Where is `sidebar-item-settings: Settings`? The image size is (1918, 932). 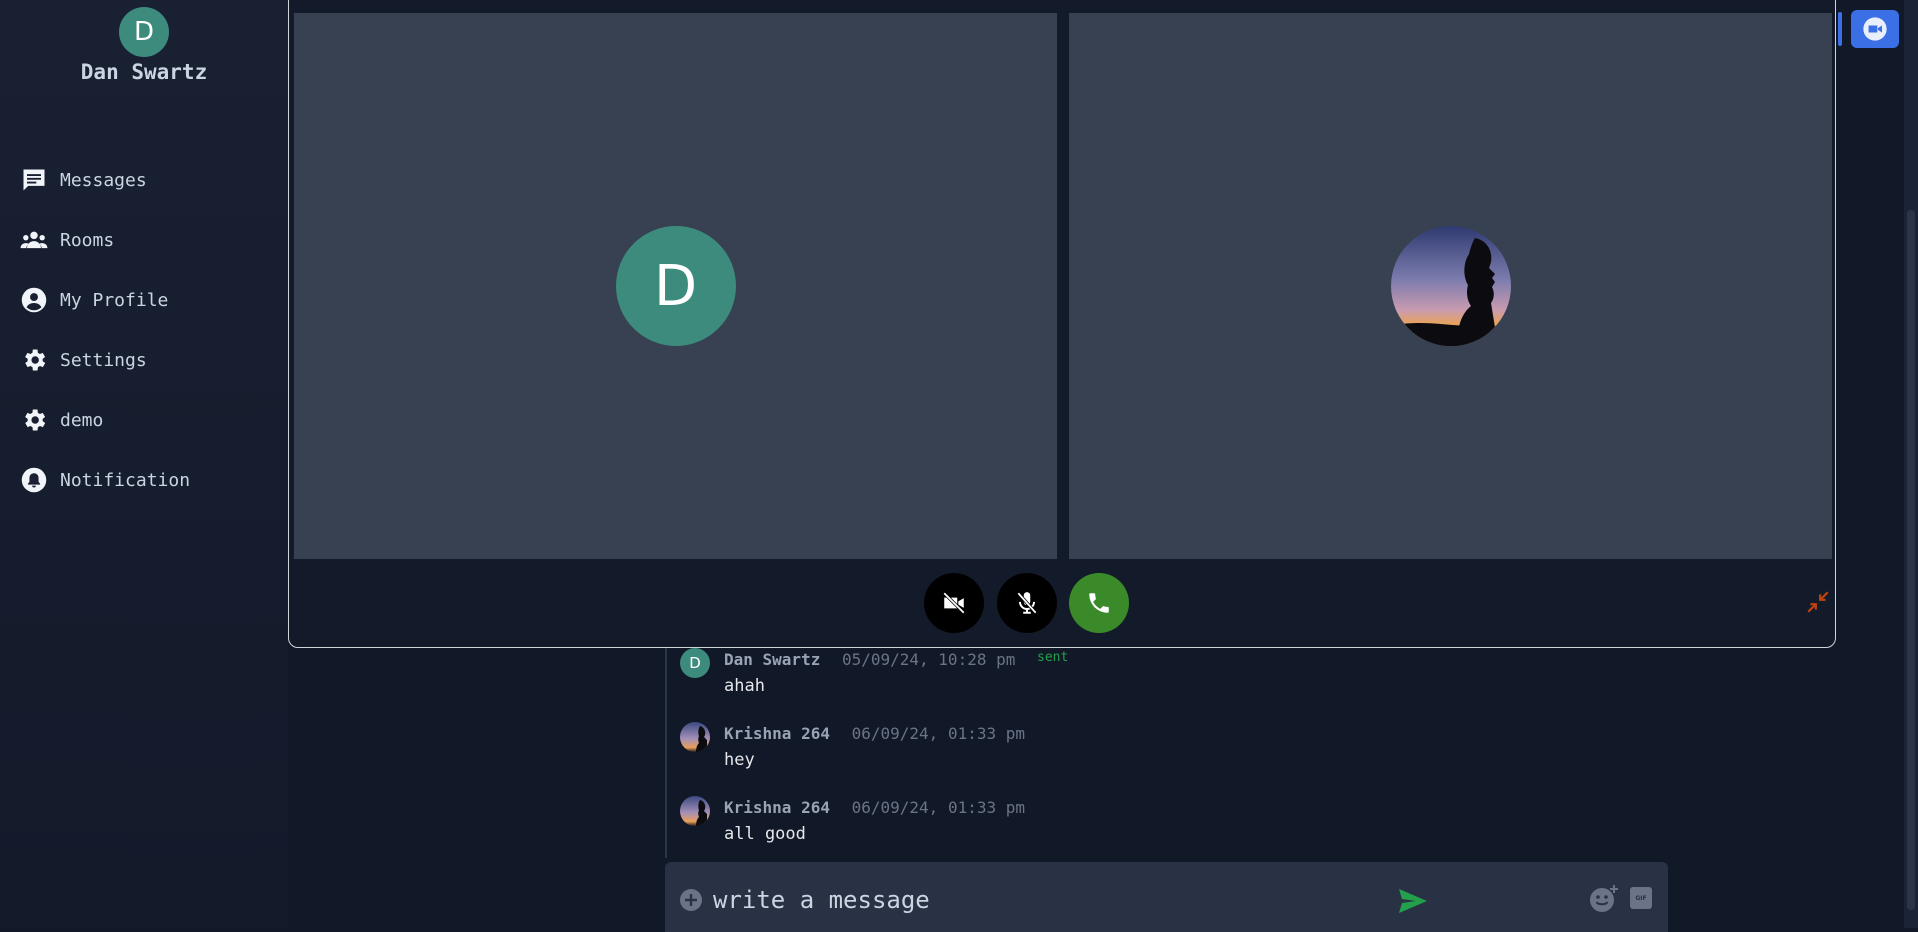
sidebar-item-settings: Settings is located at coordinates (144, 360).